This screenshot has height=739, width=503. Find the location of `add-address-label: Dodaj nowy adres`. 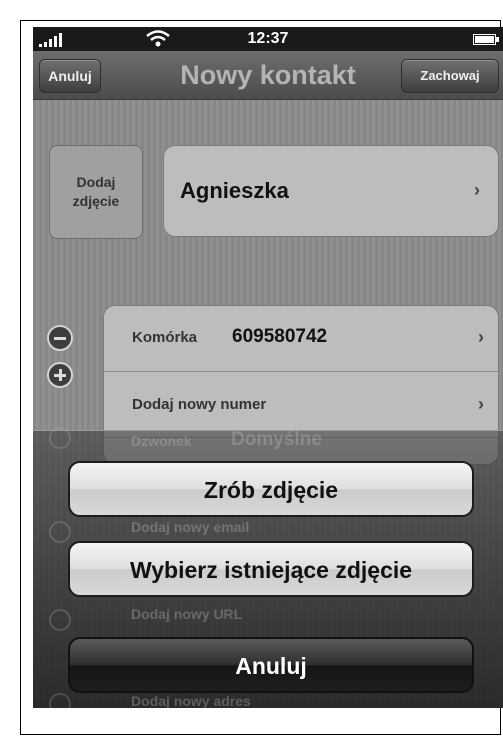

add-address-label: Dodaj nowy adres is located at coordinates (191, 700).